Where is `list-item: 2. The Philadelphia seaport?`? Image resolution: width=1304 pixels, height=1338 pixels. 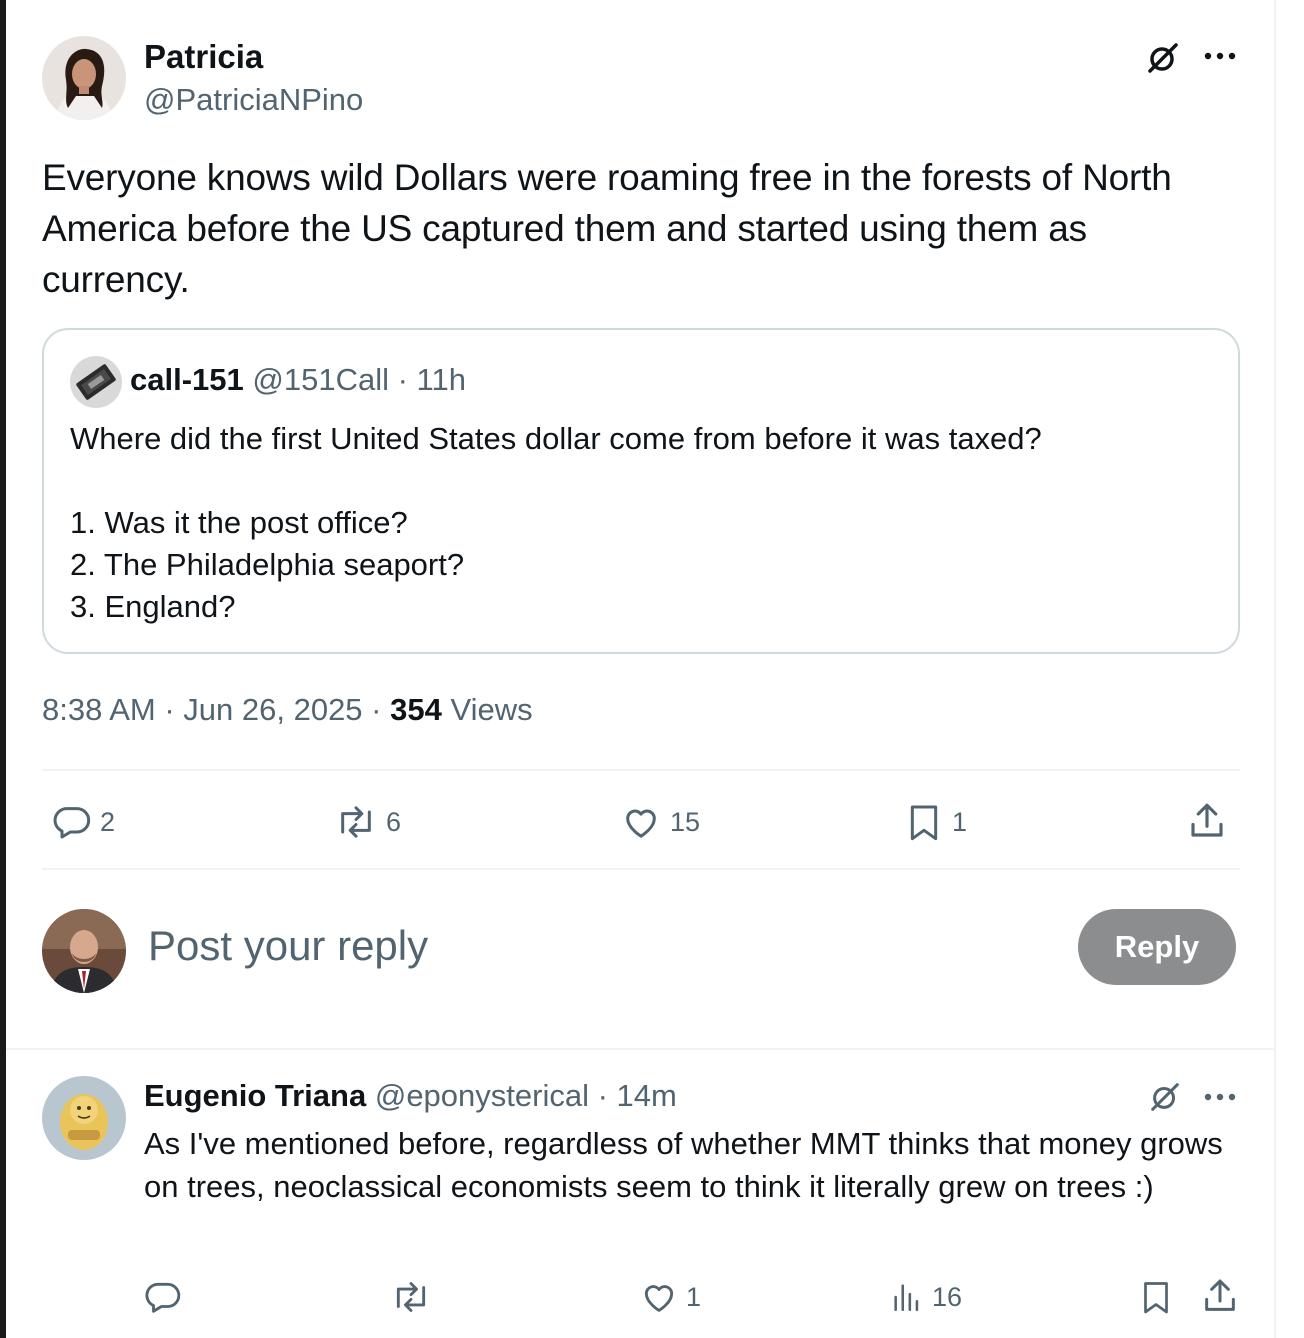
list-item: 2. The Philadelphia seaport? is located at coordinates (267, 564).